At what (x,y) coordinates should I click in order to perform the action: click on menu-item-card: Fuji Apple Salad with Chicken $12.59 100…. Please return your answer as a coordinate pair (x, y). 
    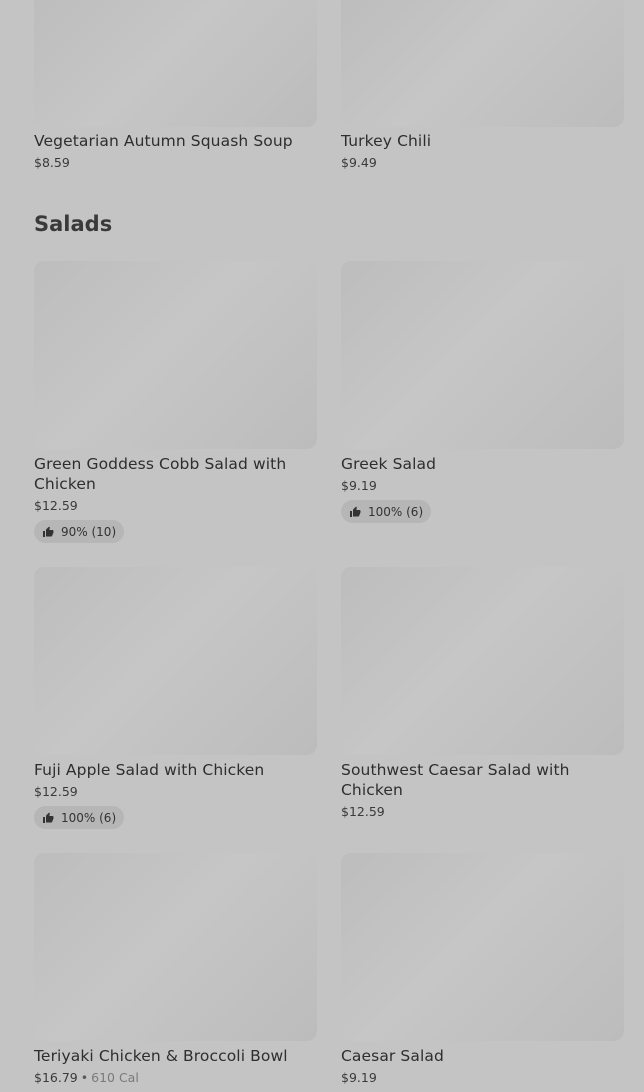
    Looking at the image, I should click on (175, 698).